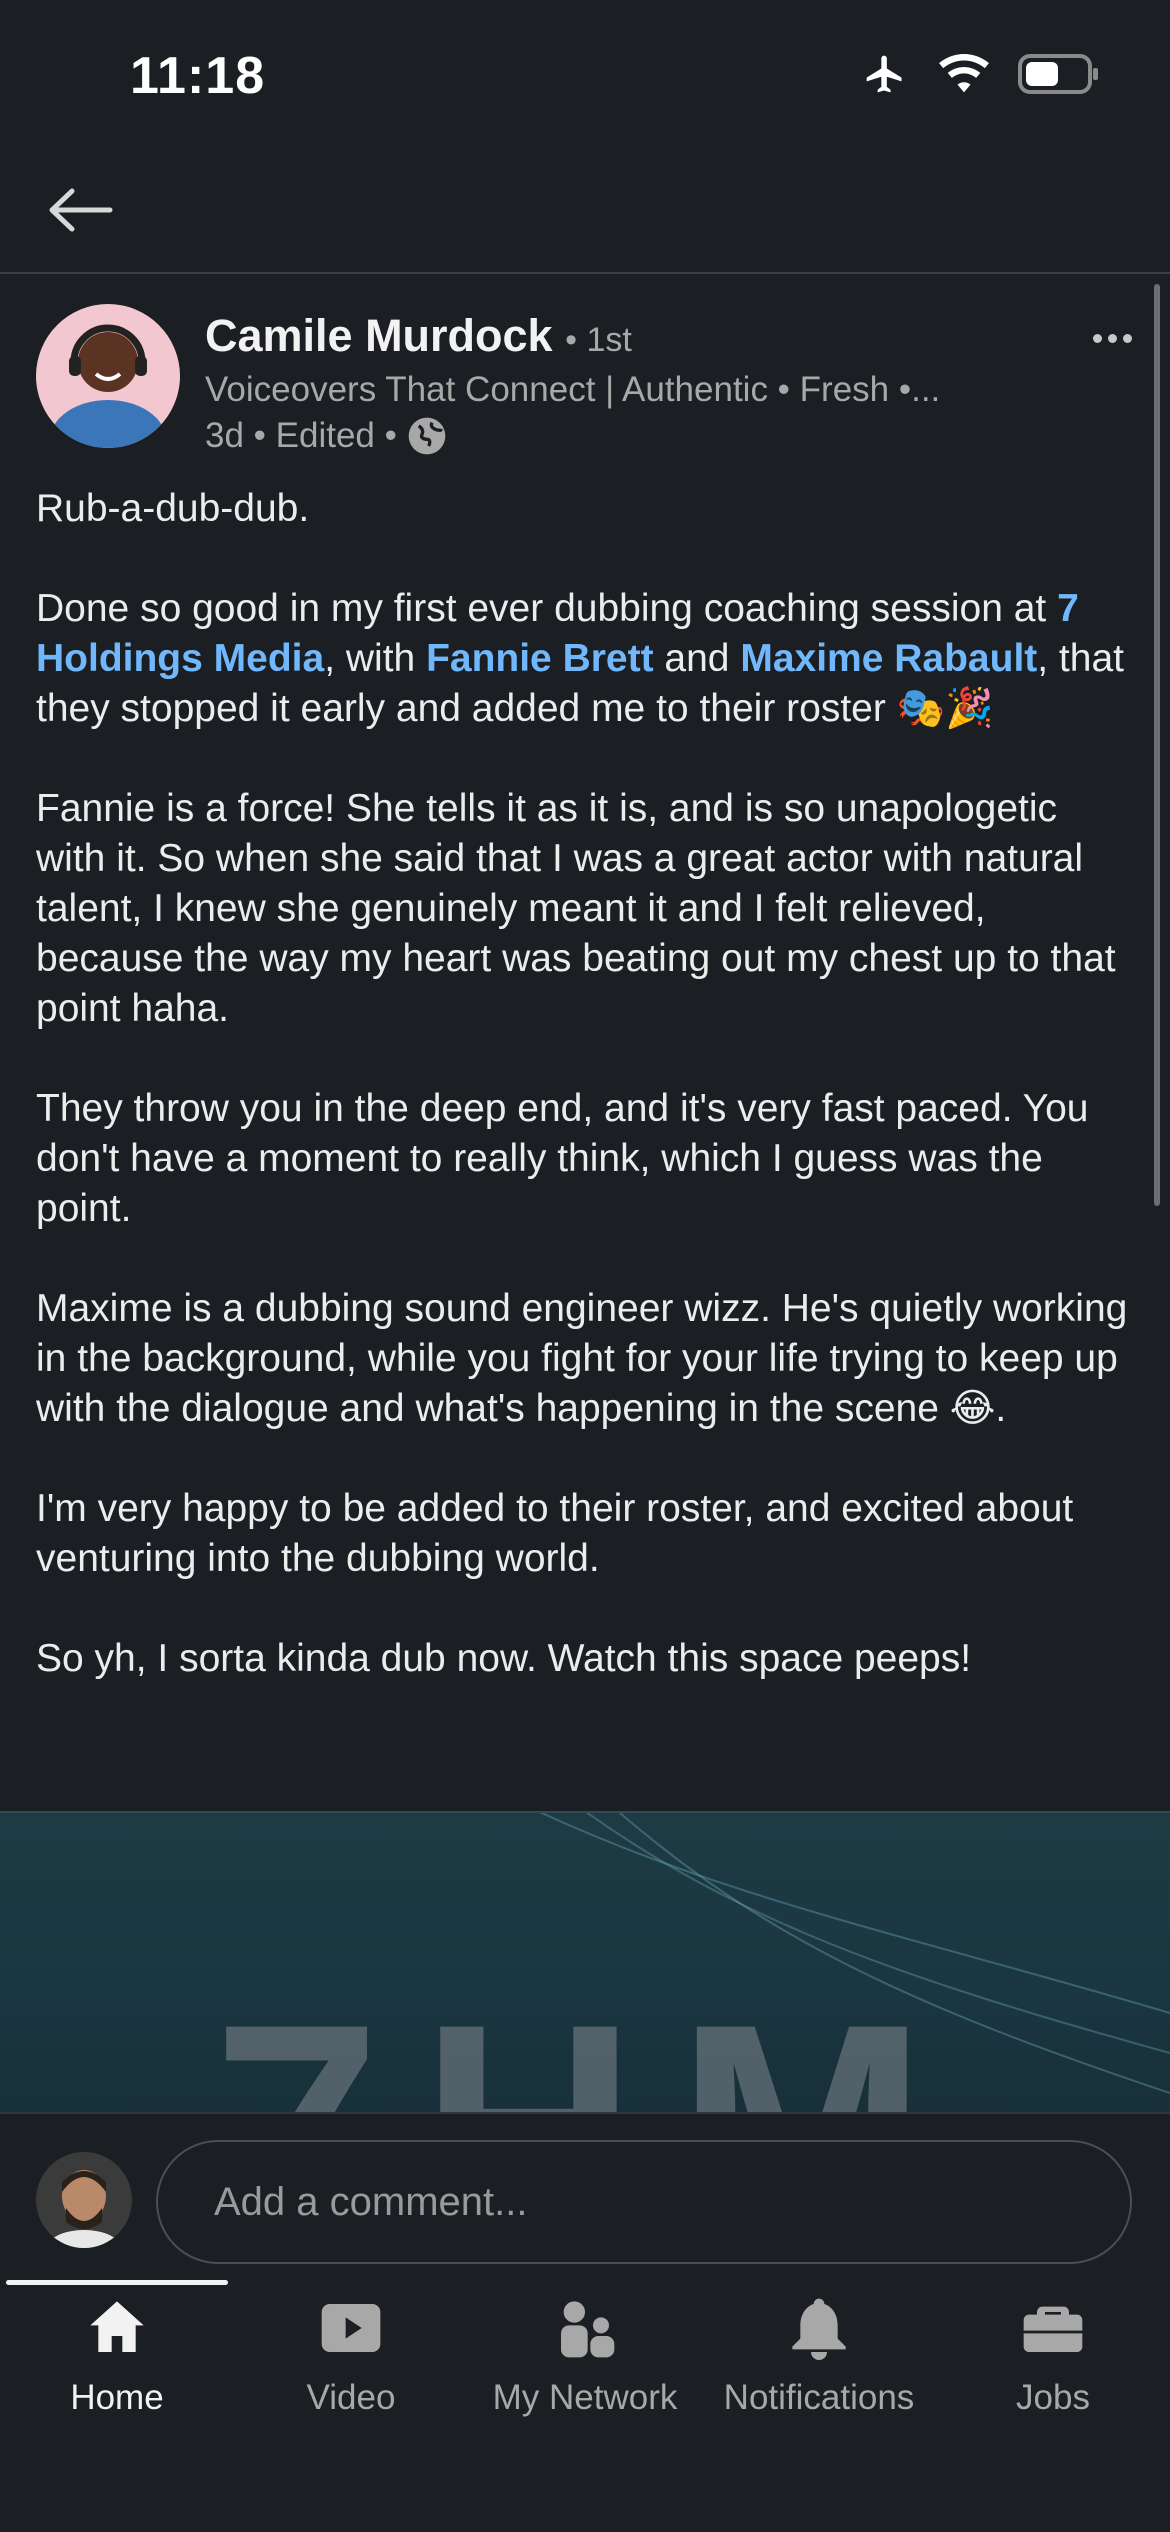  I want to click on author-avatar, so click(108, 376).